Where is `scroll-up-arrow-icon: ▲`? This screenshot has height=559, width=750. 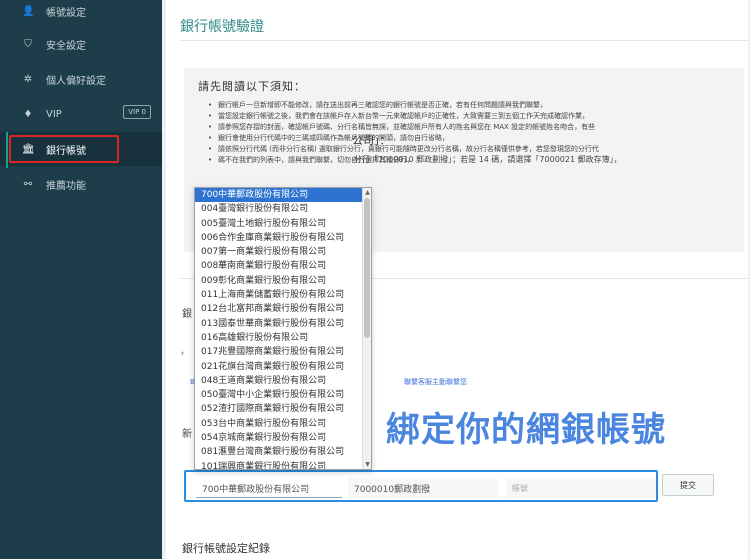
scroll-up-arrow-icon: ▲ is located at coordinates (367, 192).